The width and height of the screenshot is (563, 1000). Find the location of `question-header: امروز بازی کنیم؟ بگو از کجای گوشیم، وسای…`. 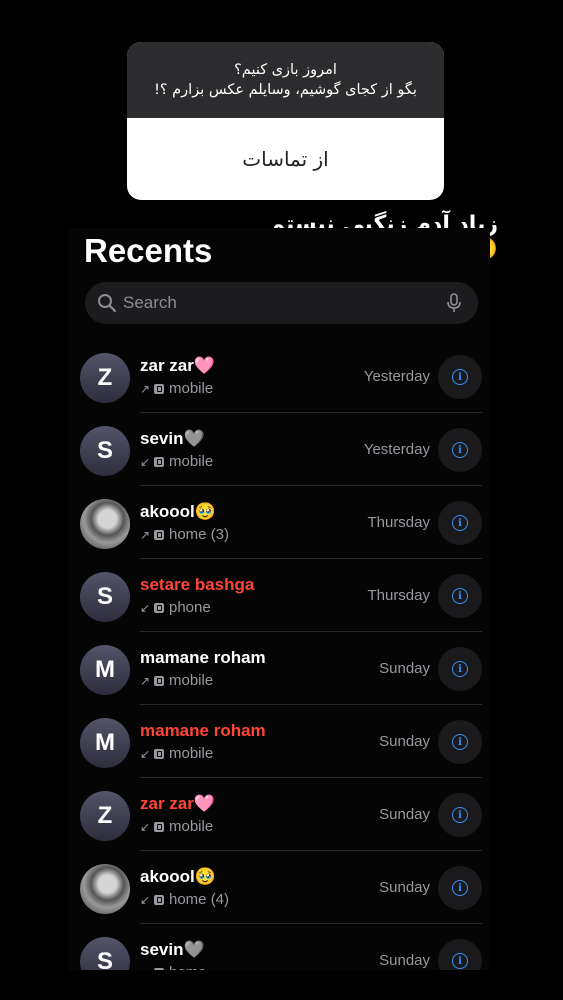

question-header: امروز بازی کنیم؟ بگو از کجای گوشیم، وسای… is located at coordinates (285, 80).